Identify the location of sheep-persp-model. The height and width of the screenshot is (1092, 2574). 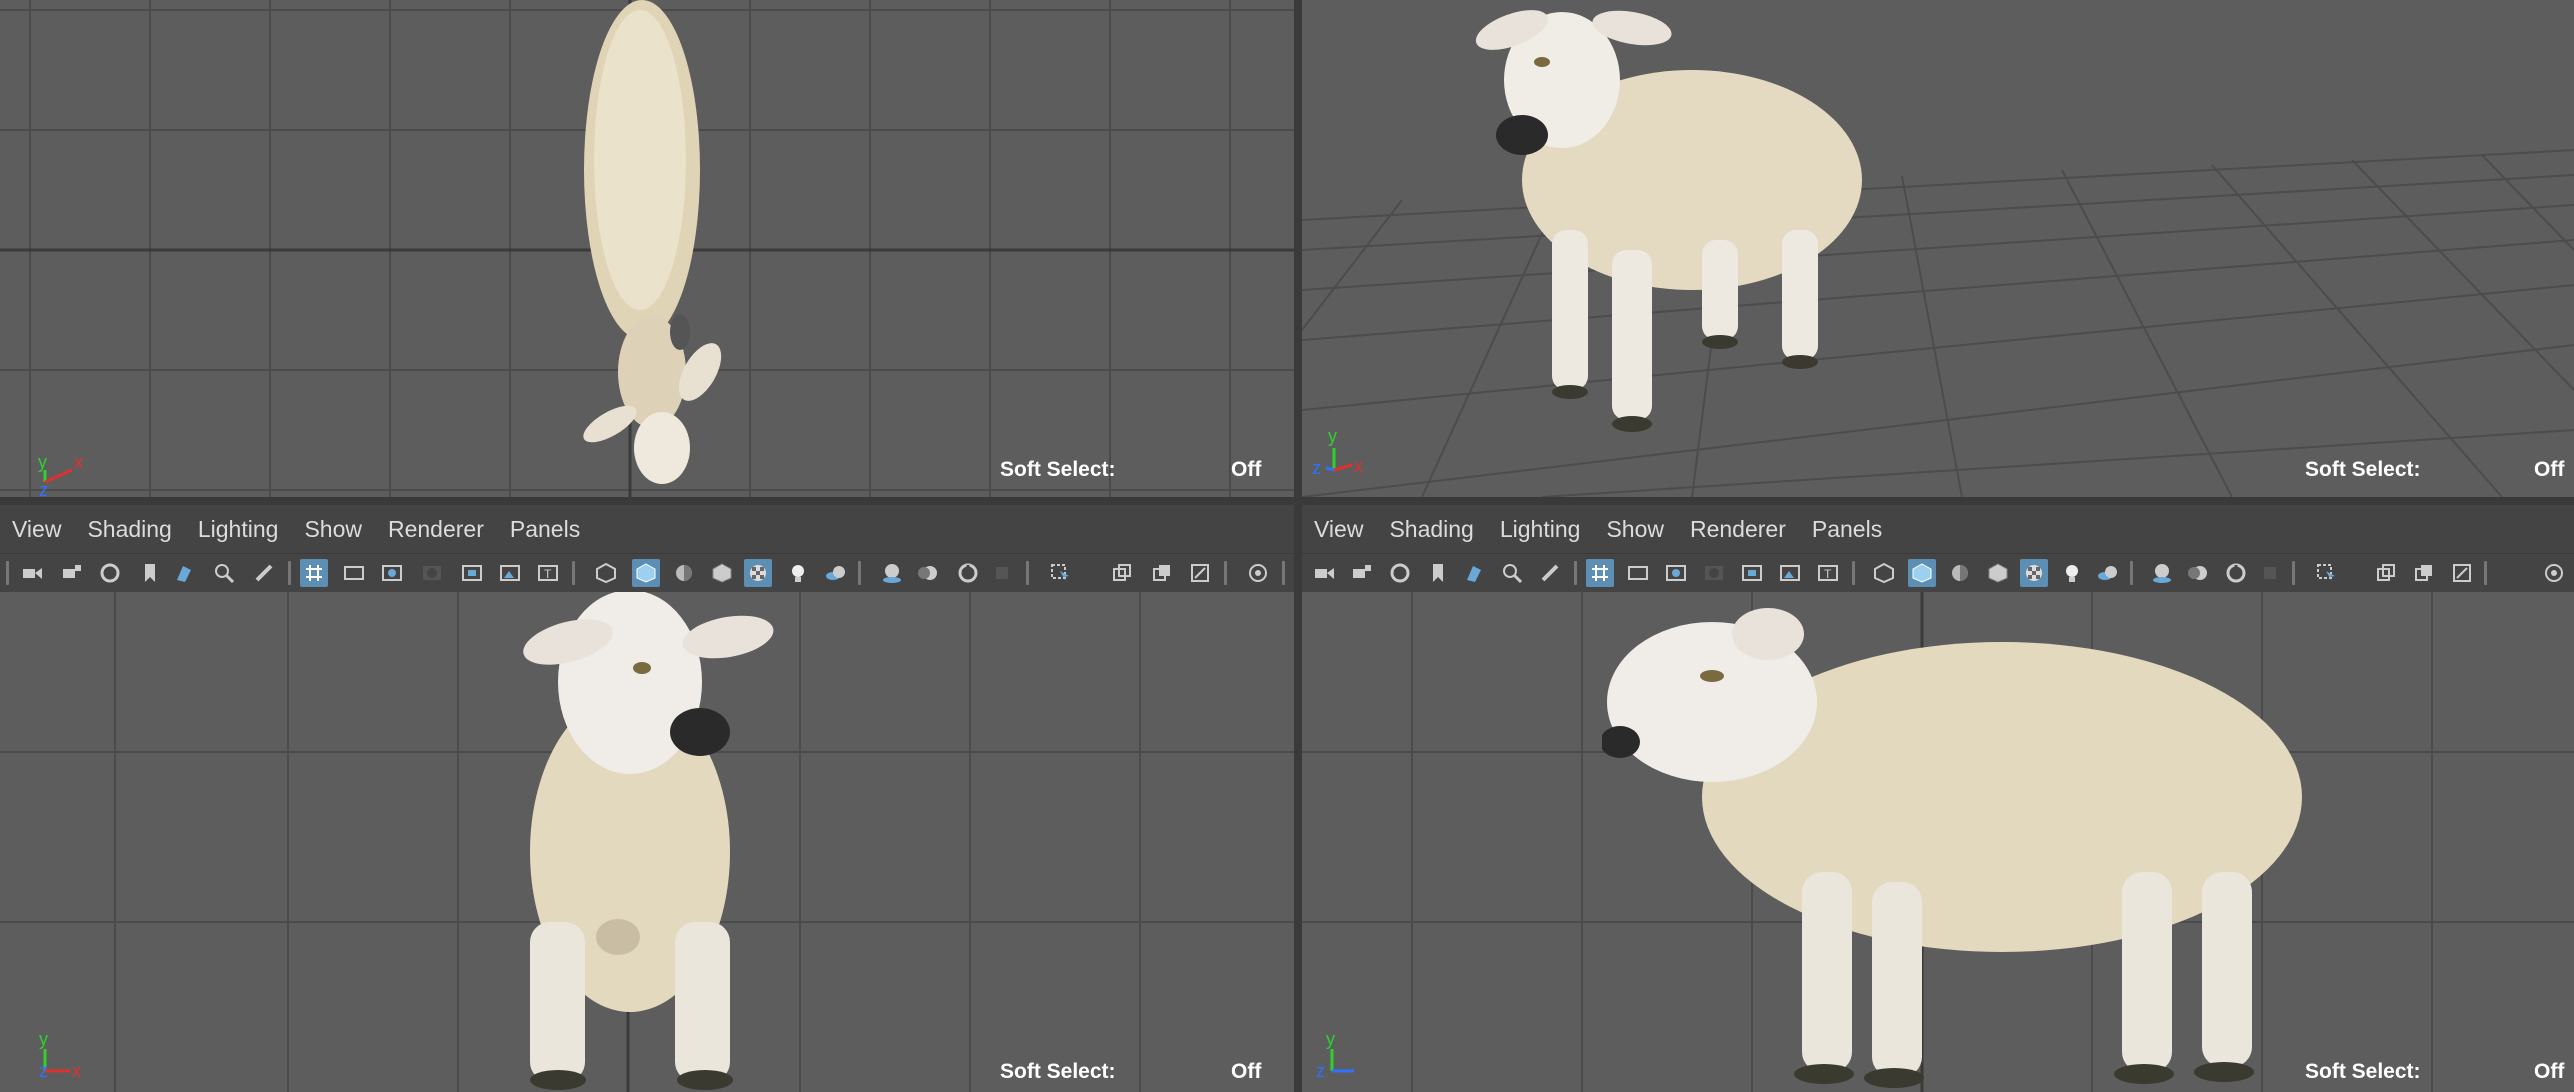
(1662, 220).